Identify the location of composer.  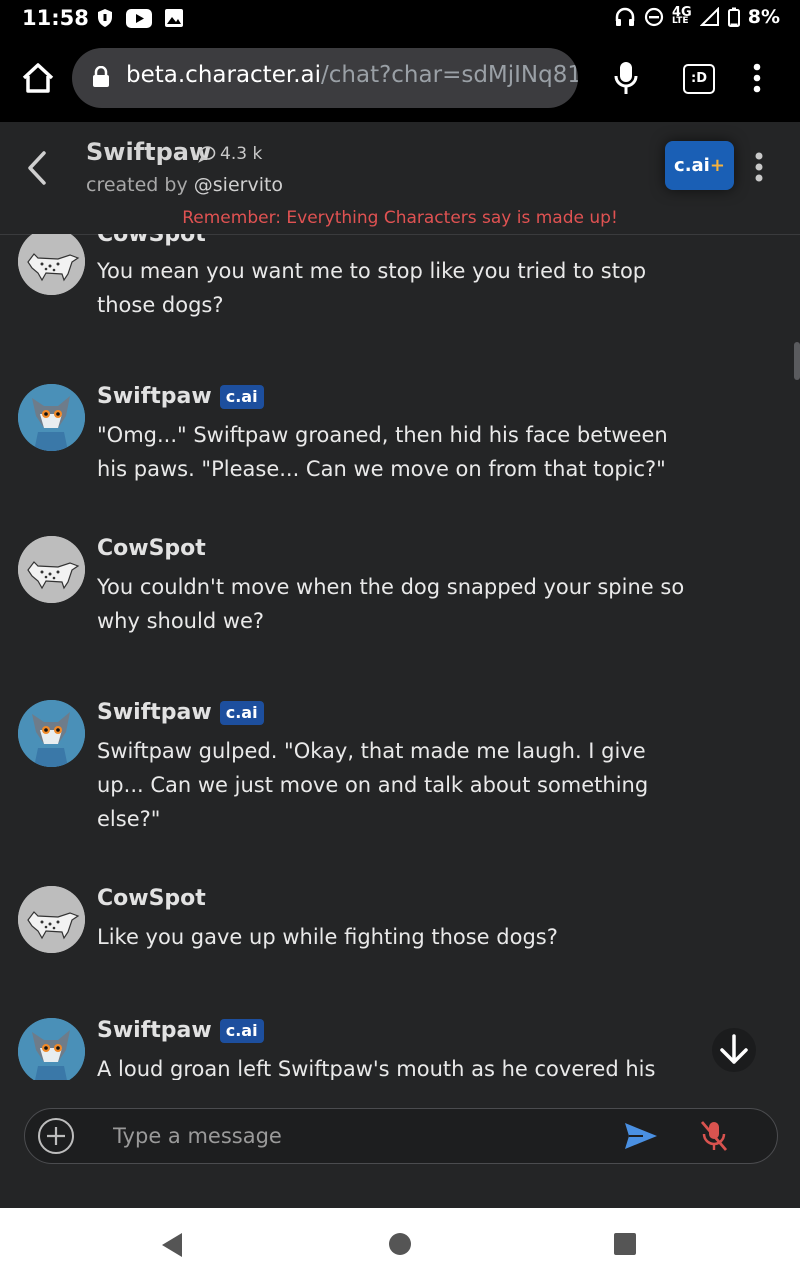
(400, 1144).